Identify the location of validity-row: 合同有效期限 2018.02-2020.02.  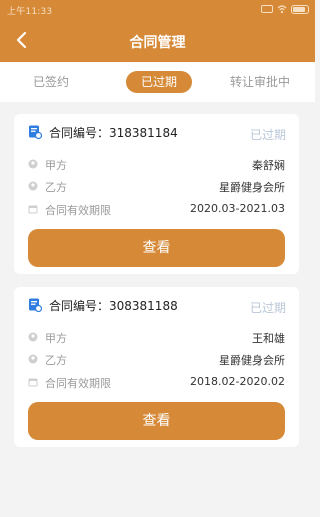
(156, 382).